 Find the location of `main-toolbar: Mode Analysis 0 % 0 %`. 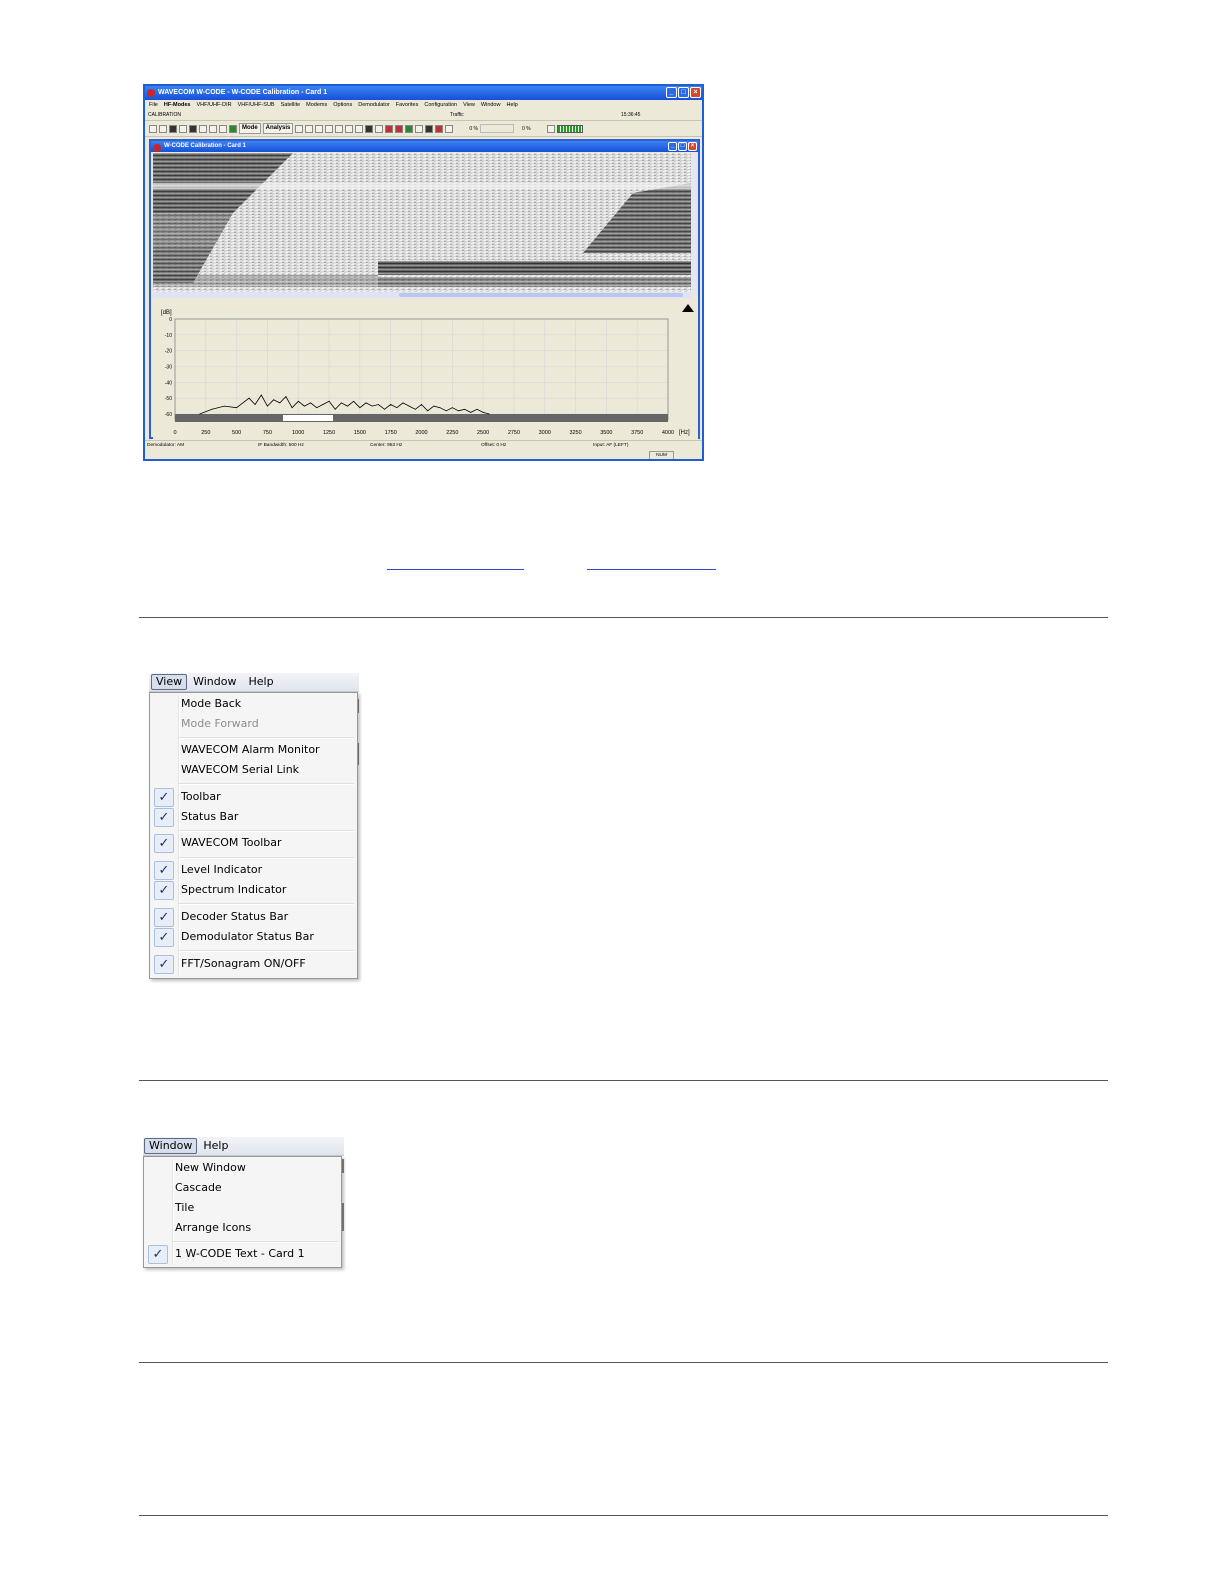

main-toolbar: Mode Analysis 0 % 0 % is located at coordinates (423, 129).